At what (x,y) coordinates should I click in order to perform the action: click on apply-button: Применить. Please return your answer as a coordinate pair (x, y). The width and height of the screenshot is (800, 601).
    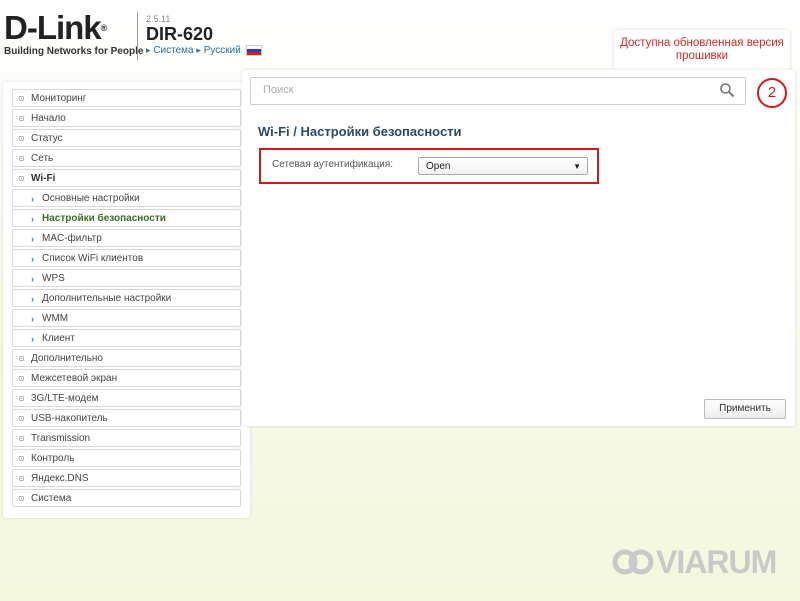
    Looking at the image, I should click on (745, 409).